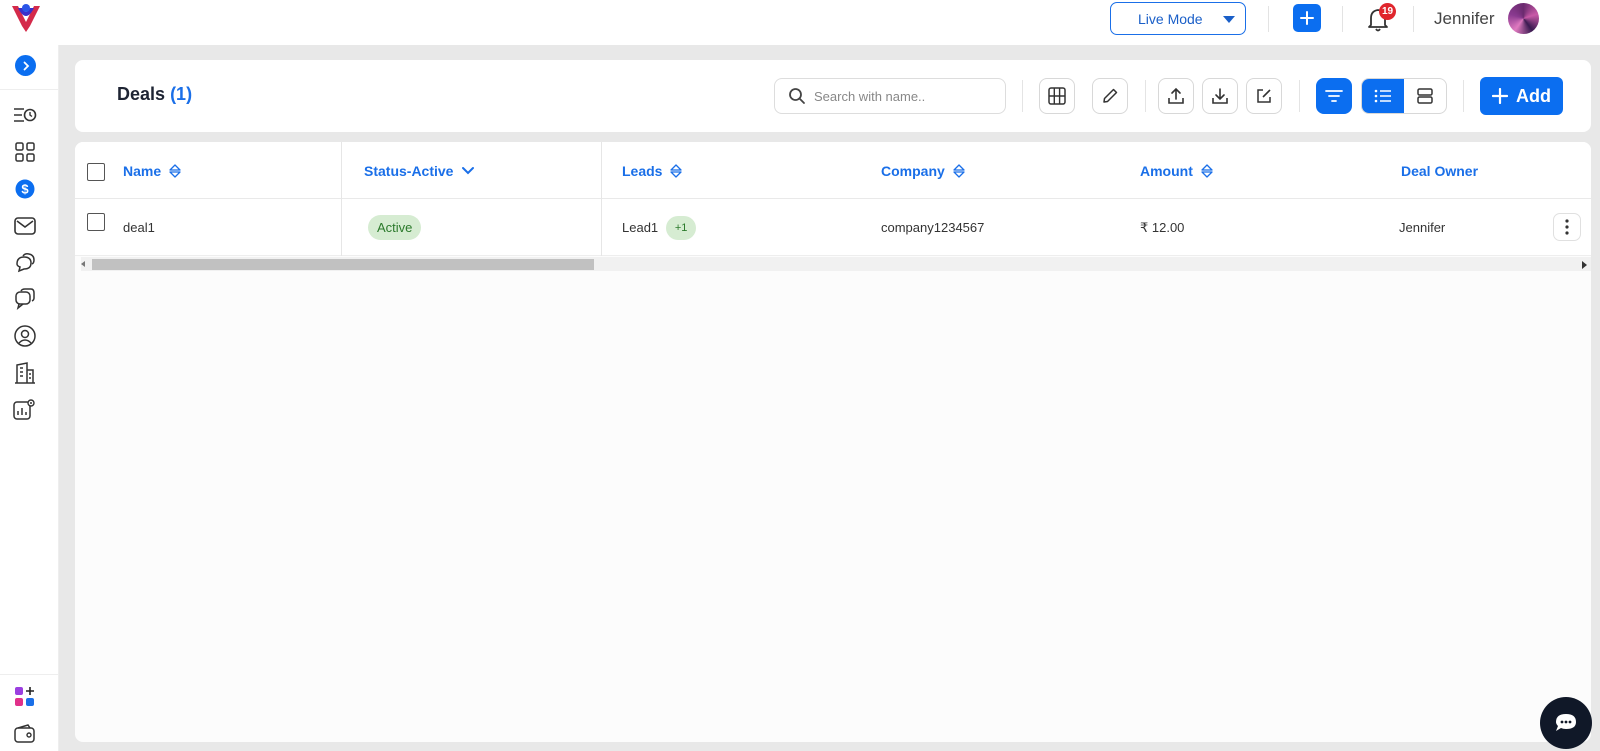  Describe the element at coordinates (343, 264) in the screenshot. I see `scrollbar-thumb` at that location.